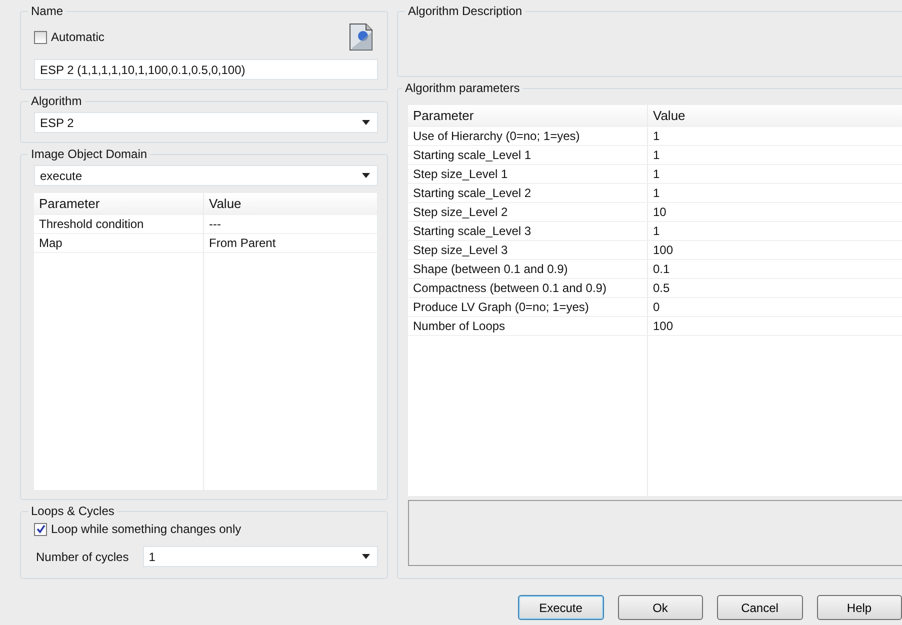 The width and height of the screenshot is (902, 625). What do you see at coordinates (361, 37) in the screenshot?
I see `document-icon` at bounding box center [361, 37].